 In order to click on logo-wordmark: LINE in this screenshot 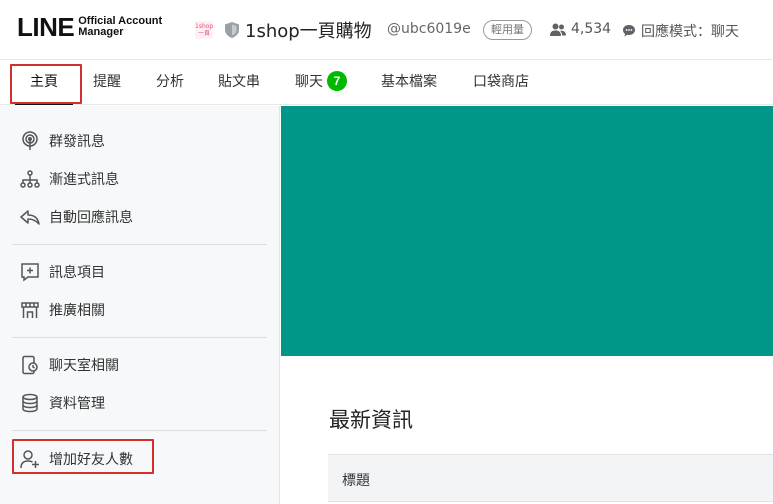, I will do `click(46, 27)`.